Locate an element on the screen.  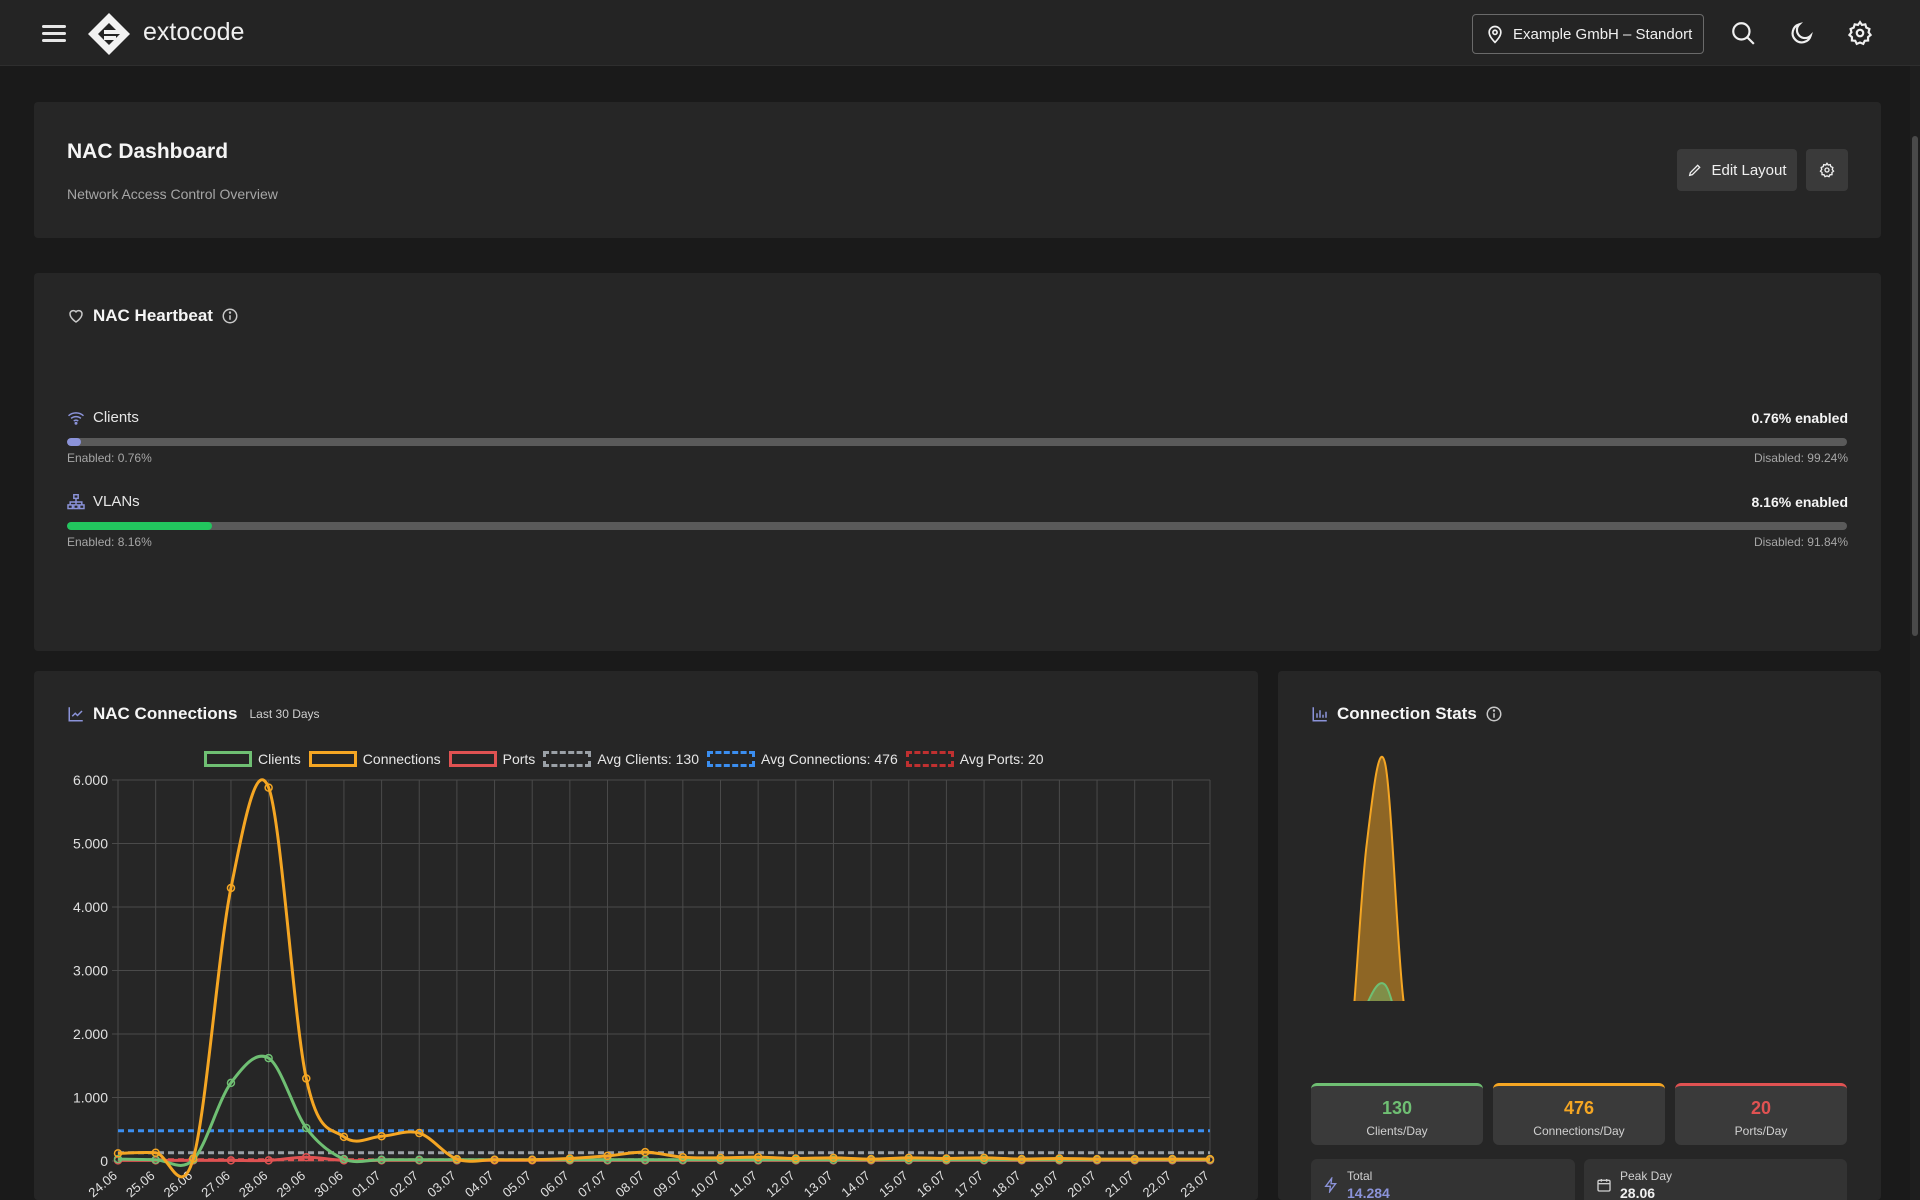
vlans-percent-enabled: 8.16% enabled is located at coordinates (1800, 502).